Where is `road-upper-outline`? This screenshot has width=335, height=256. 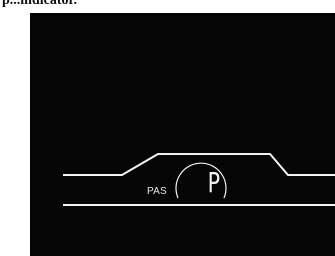
road-upper-outline is located at coordinates (199, 164).